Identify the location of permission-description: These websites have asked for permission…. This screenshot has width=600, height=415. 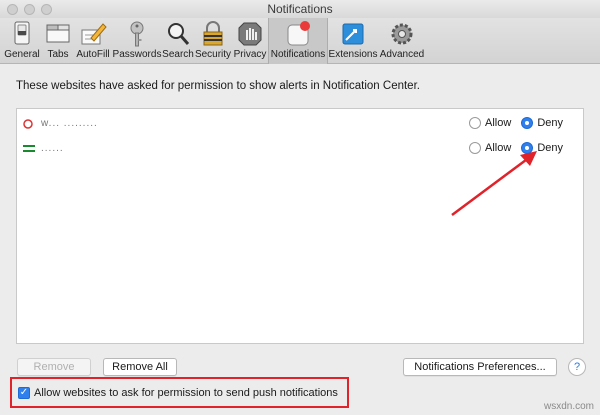
(218, 86).